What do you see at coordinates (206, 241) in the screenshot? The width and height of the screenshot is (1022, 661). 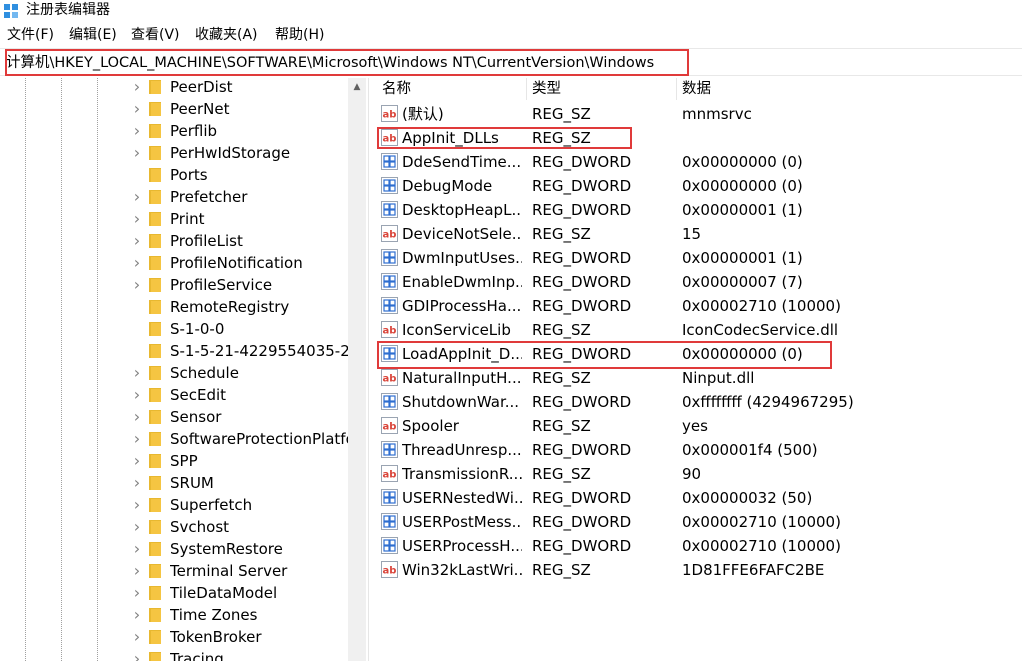 I see `tree-item-label: ProfileList` at bounding box center [206, 241].